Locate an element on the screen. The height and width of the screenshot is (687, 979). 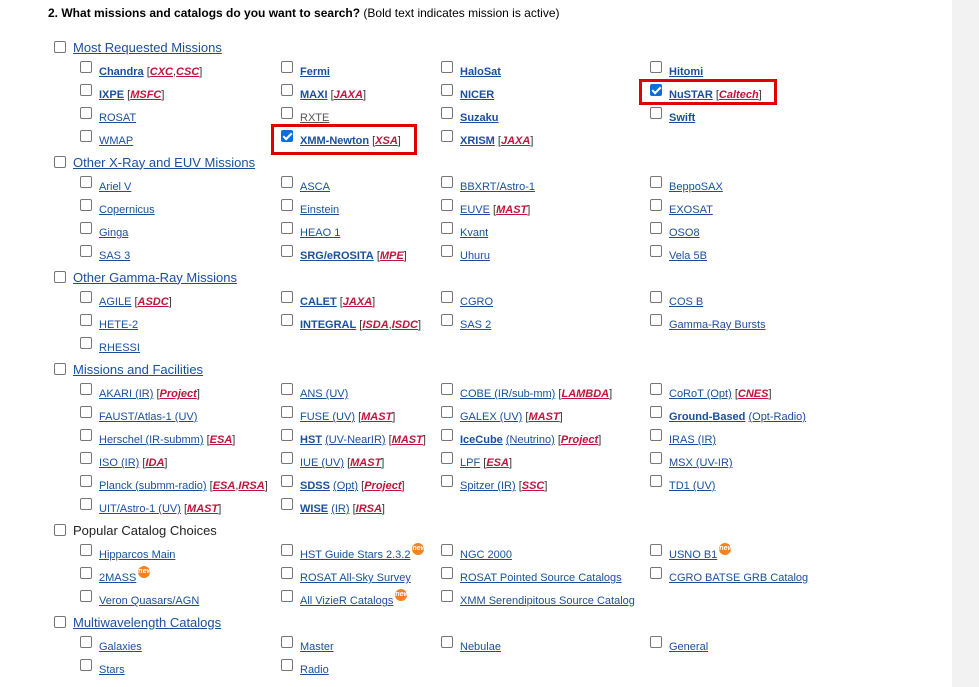
item-planck: Planck (submm-radio) [ESA,IRSA] is located at coordinates (174, 483).